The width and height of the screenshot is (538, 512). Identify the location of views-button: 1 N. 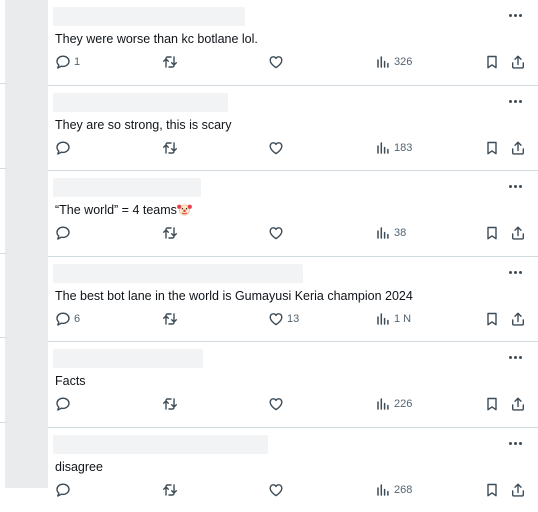
(393, 319).